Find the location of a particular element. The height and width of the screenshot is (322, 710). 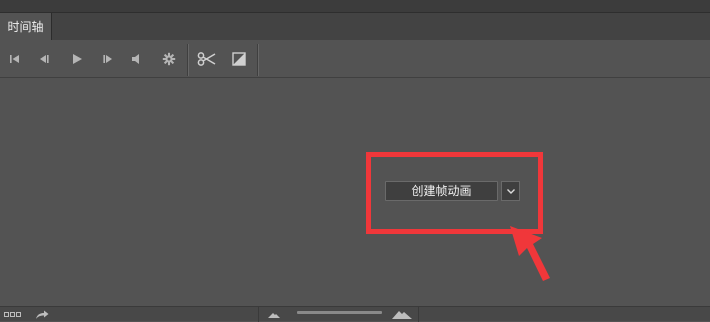

zoom-in-mountain-icon is located at coordinates (402, 314).